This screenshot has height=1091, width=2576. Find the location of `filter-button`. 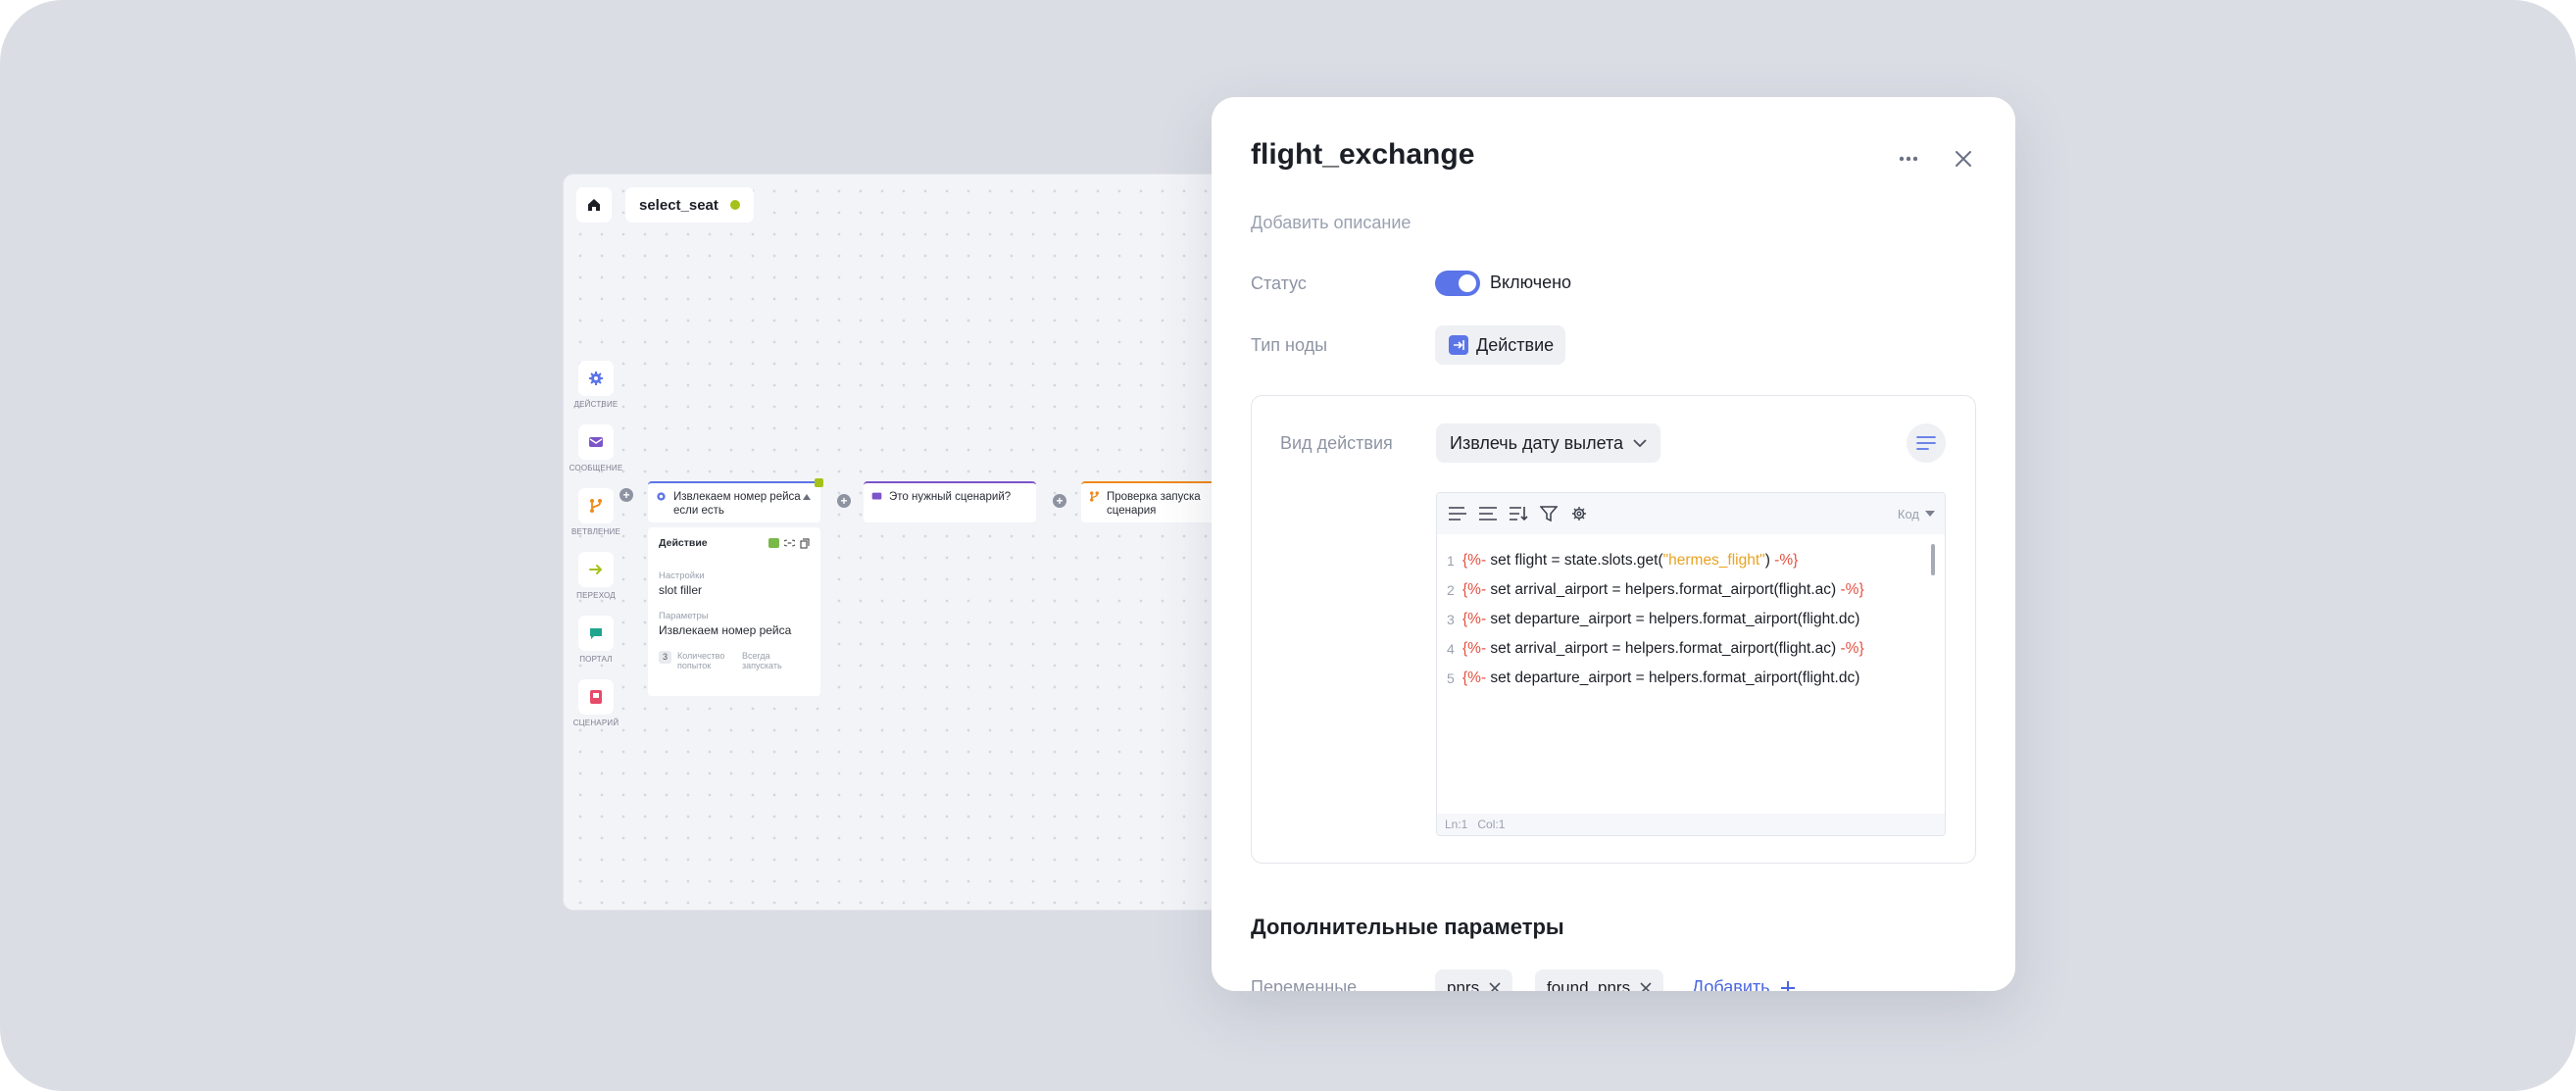

filter-button is located at coordinates (1549, 513).